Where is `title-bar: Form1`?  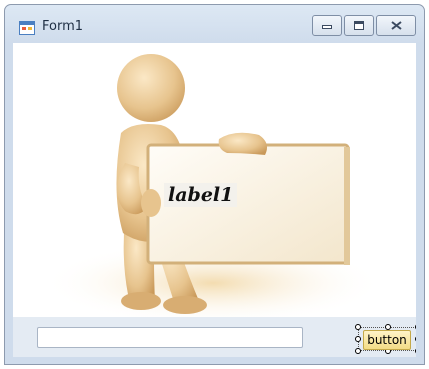 title-bar: Form1 is located at coordinates (214, 24).